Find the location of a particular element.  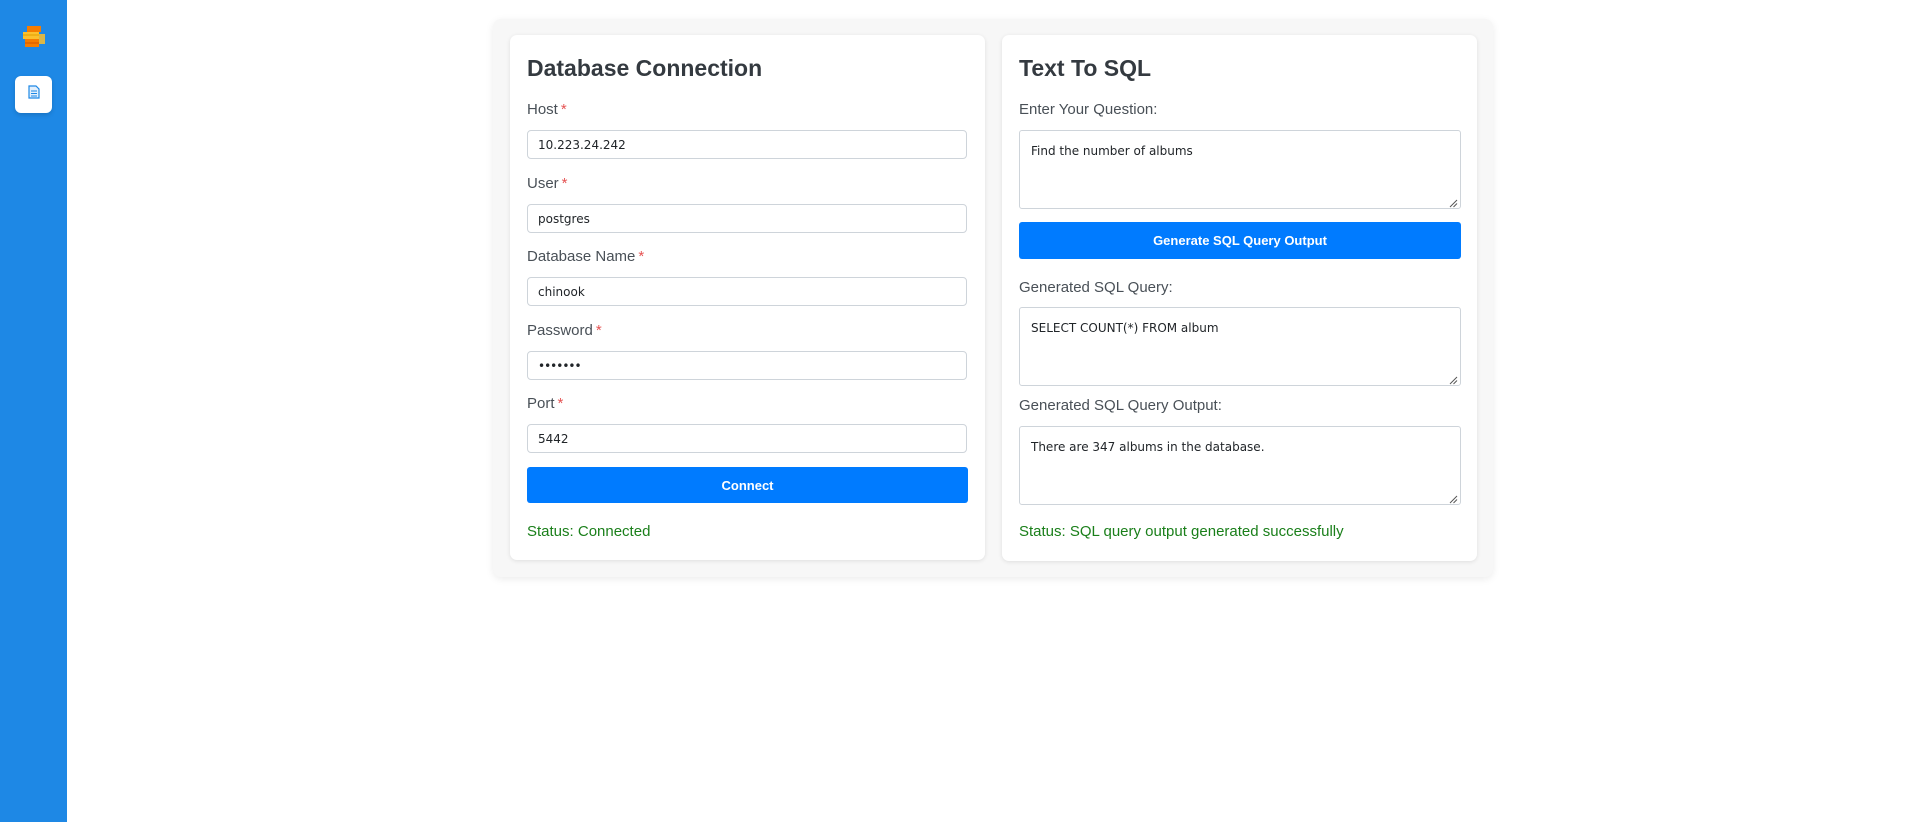

host-label-text: Host is located at coordinates (542, 109).